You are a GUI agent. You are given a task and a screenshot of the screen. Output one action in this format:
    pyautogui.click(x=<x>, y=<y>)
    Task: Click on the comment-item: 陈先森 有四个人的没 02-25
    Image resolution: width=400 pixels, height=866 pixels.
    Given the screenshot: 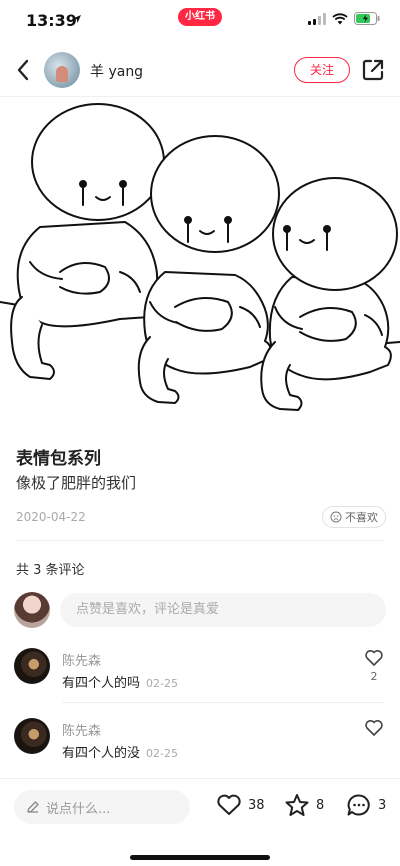 What is the action you would take?
    pyautogui.click(x=200, y=750)
    